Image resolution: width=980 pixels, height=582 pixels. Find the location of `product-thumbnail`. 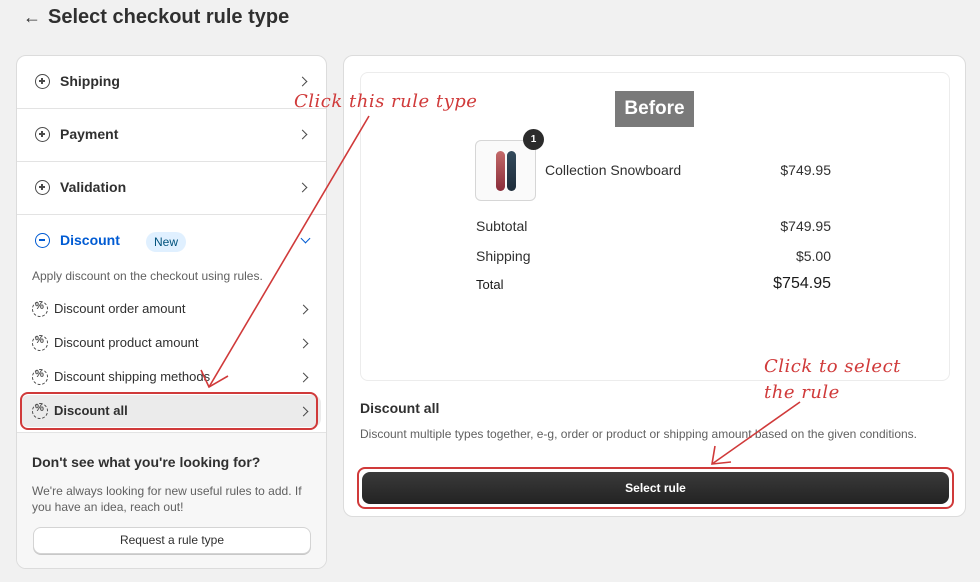

product-thumbnail is located at coordinates (505, 170).